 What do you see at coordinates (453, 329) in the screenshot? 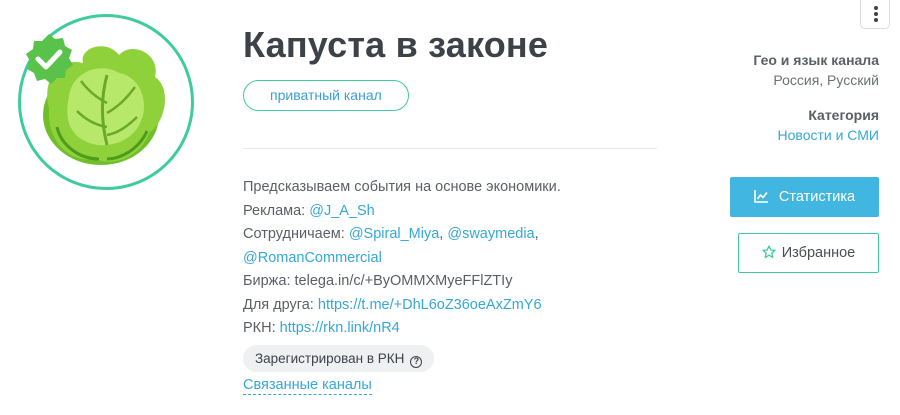
I see `rkn-line: РКН: https://rkn.link/nR4` at bounding box center [453, 329].